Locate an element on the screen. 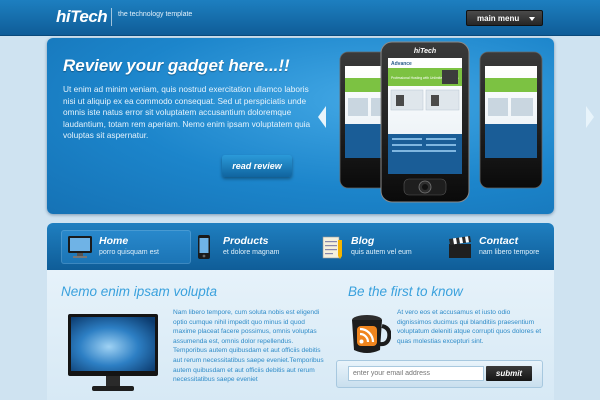  phone-brand: hiTech is located at coordinates (425, 51).